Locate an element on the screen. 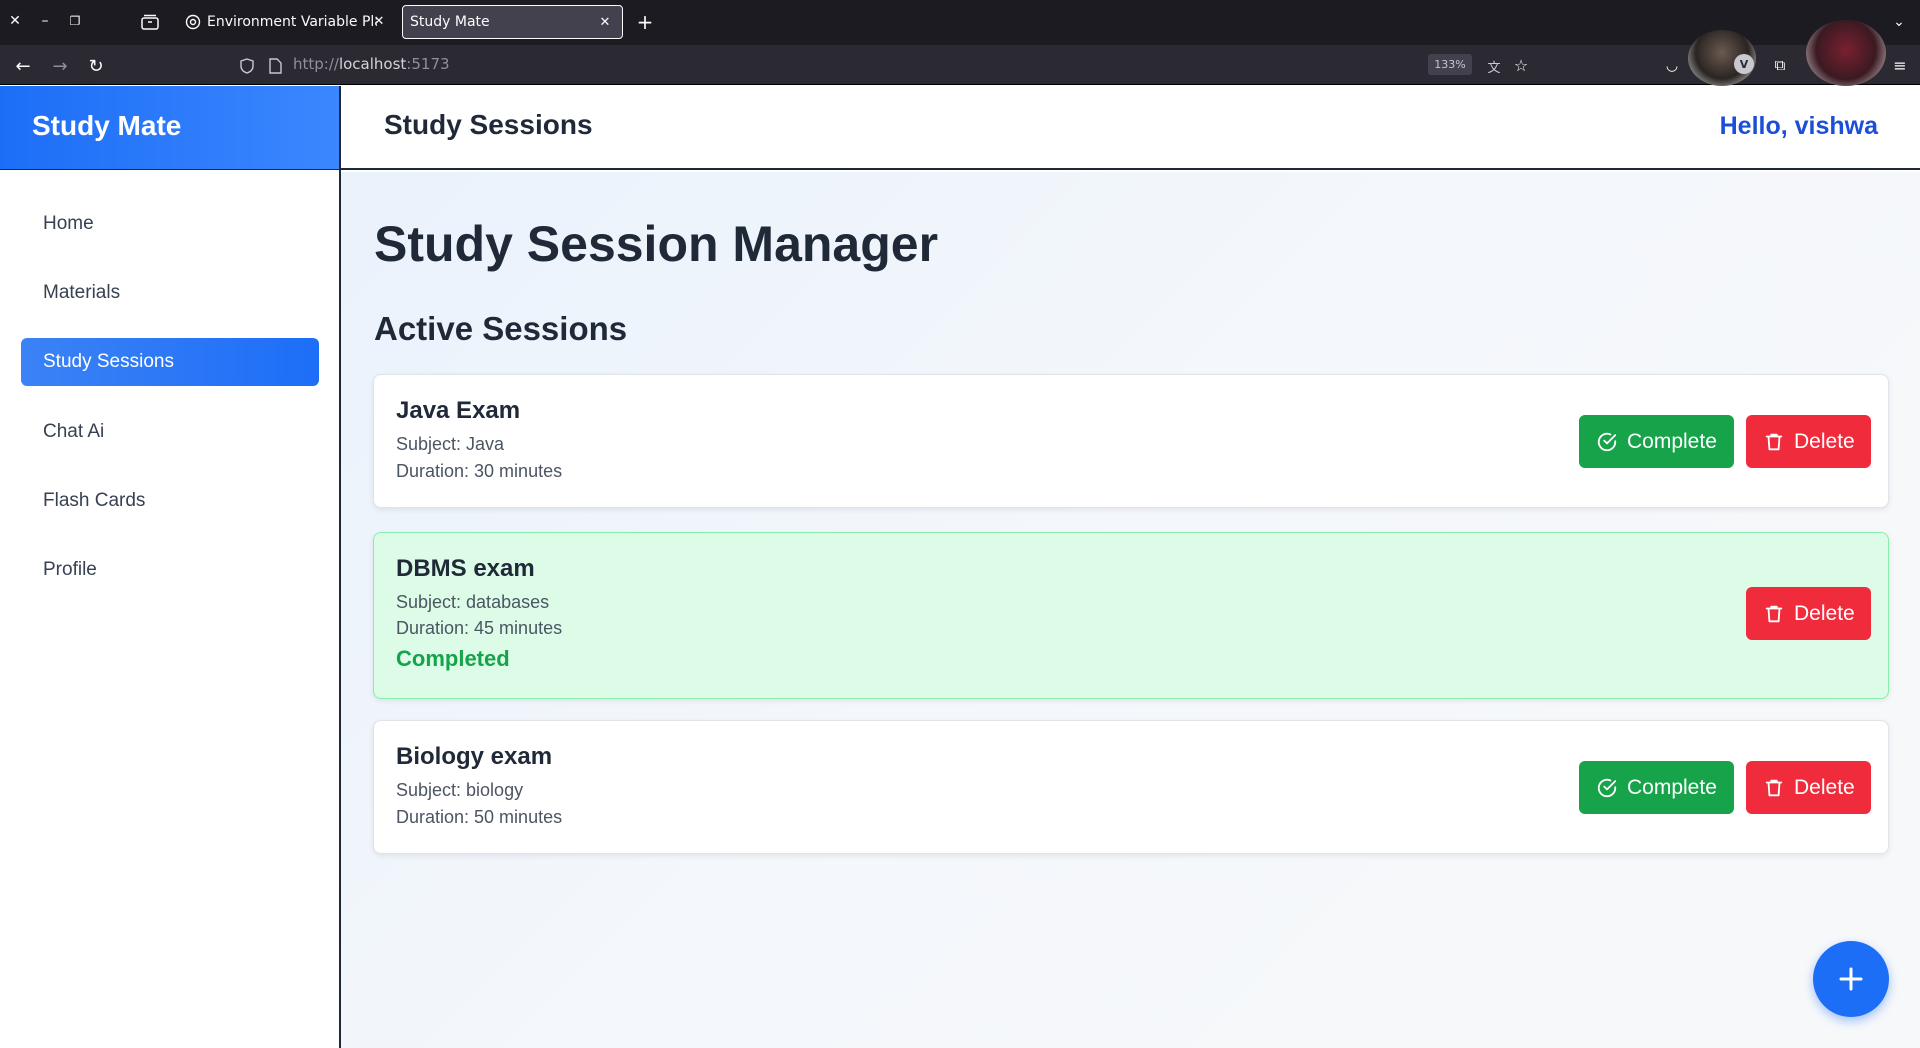 This screenshot has height=1048, width=1920. sidebar-item-home: Home is located at coordinates (170, 224).